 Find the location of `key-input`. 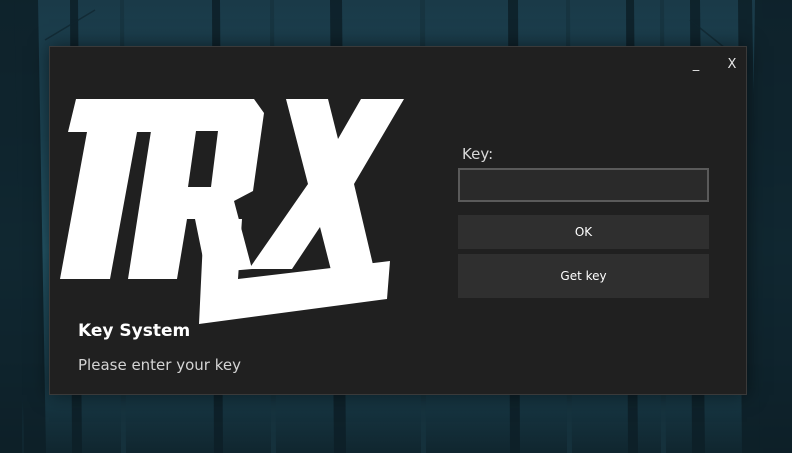

key-input is located at coordinates (583, 185).